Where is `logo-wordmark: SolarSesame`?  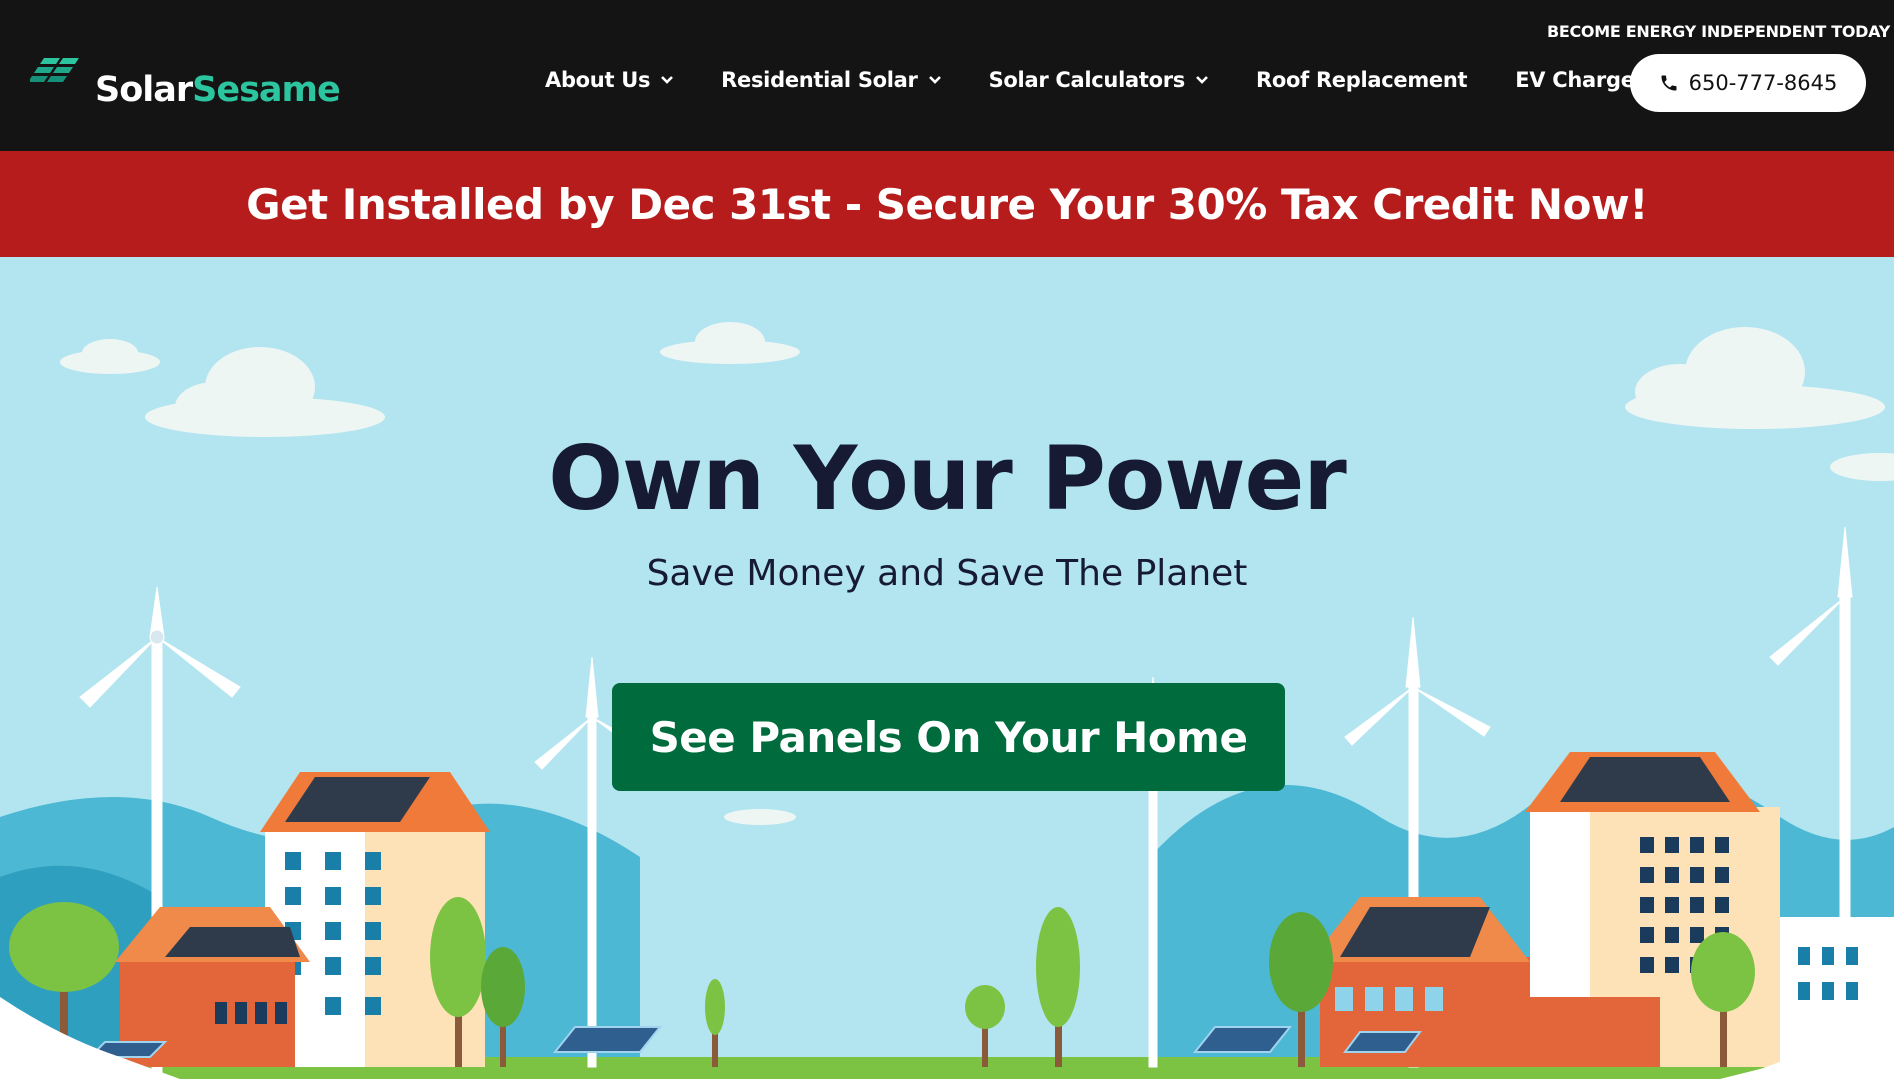 logo-wordmark: SolarSesame is located at coordinates (218, 90).